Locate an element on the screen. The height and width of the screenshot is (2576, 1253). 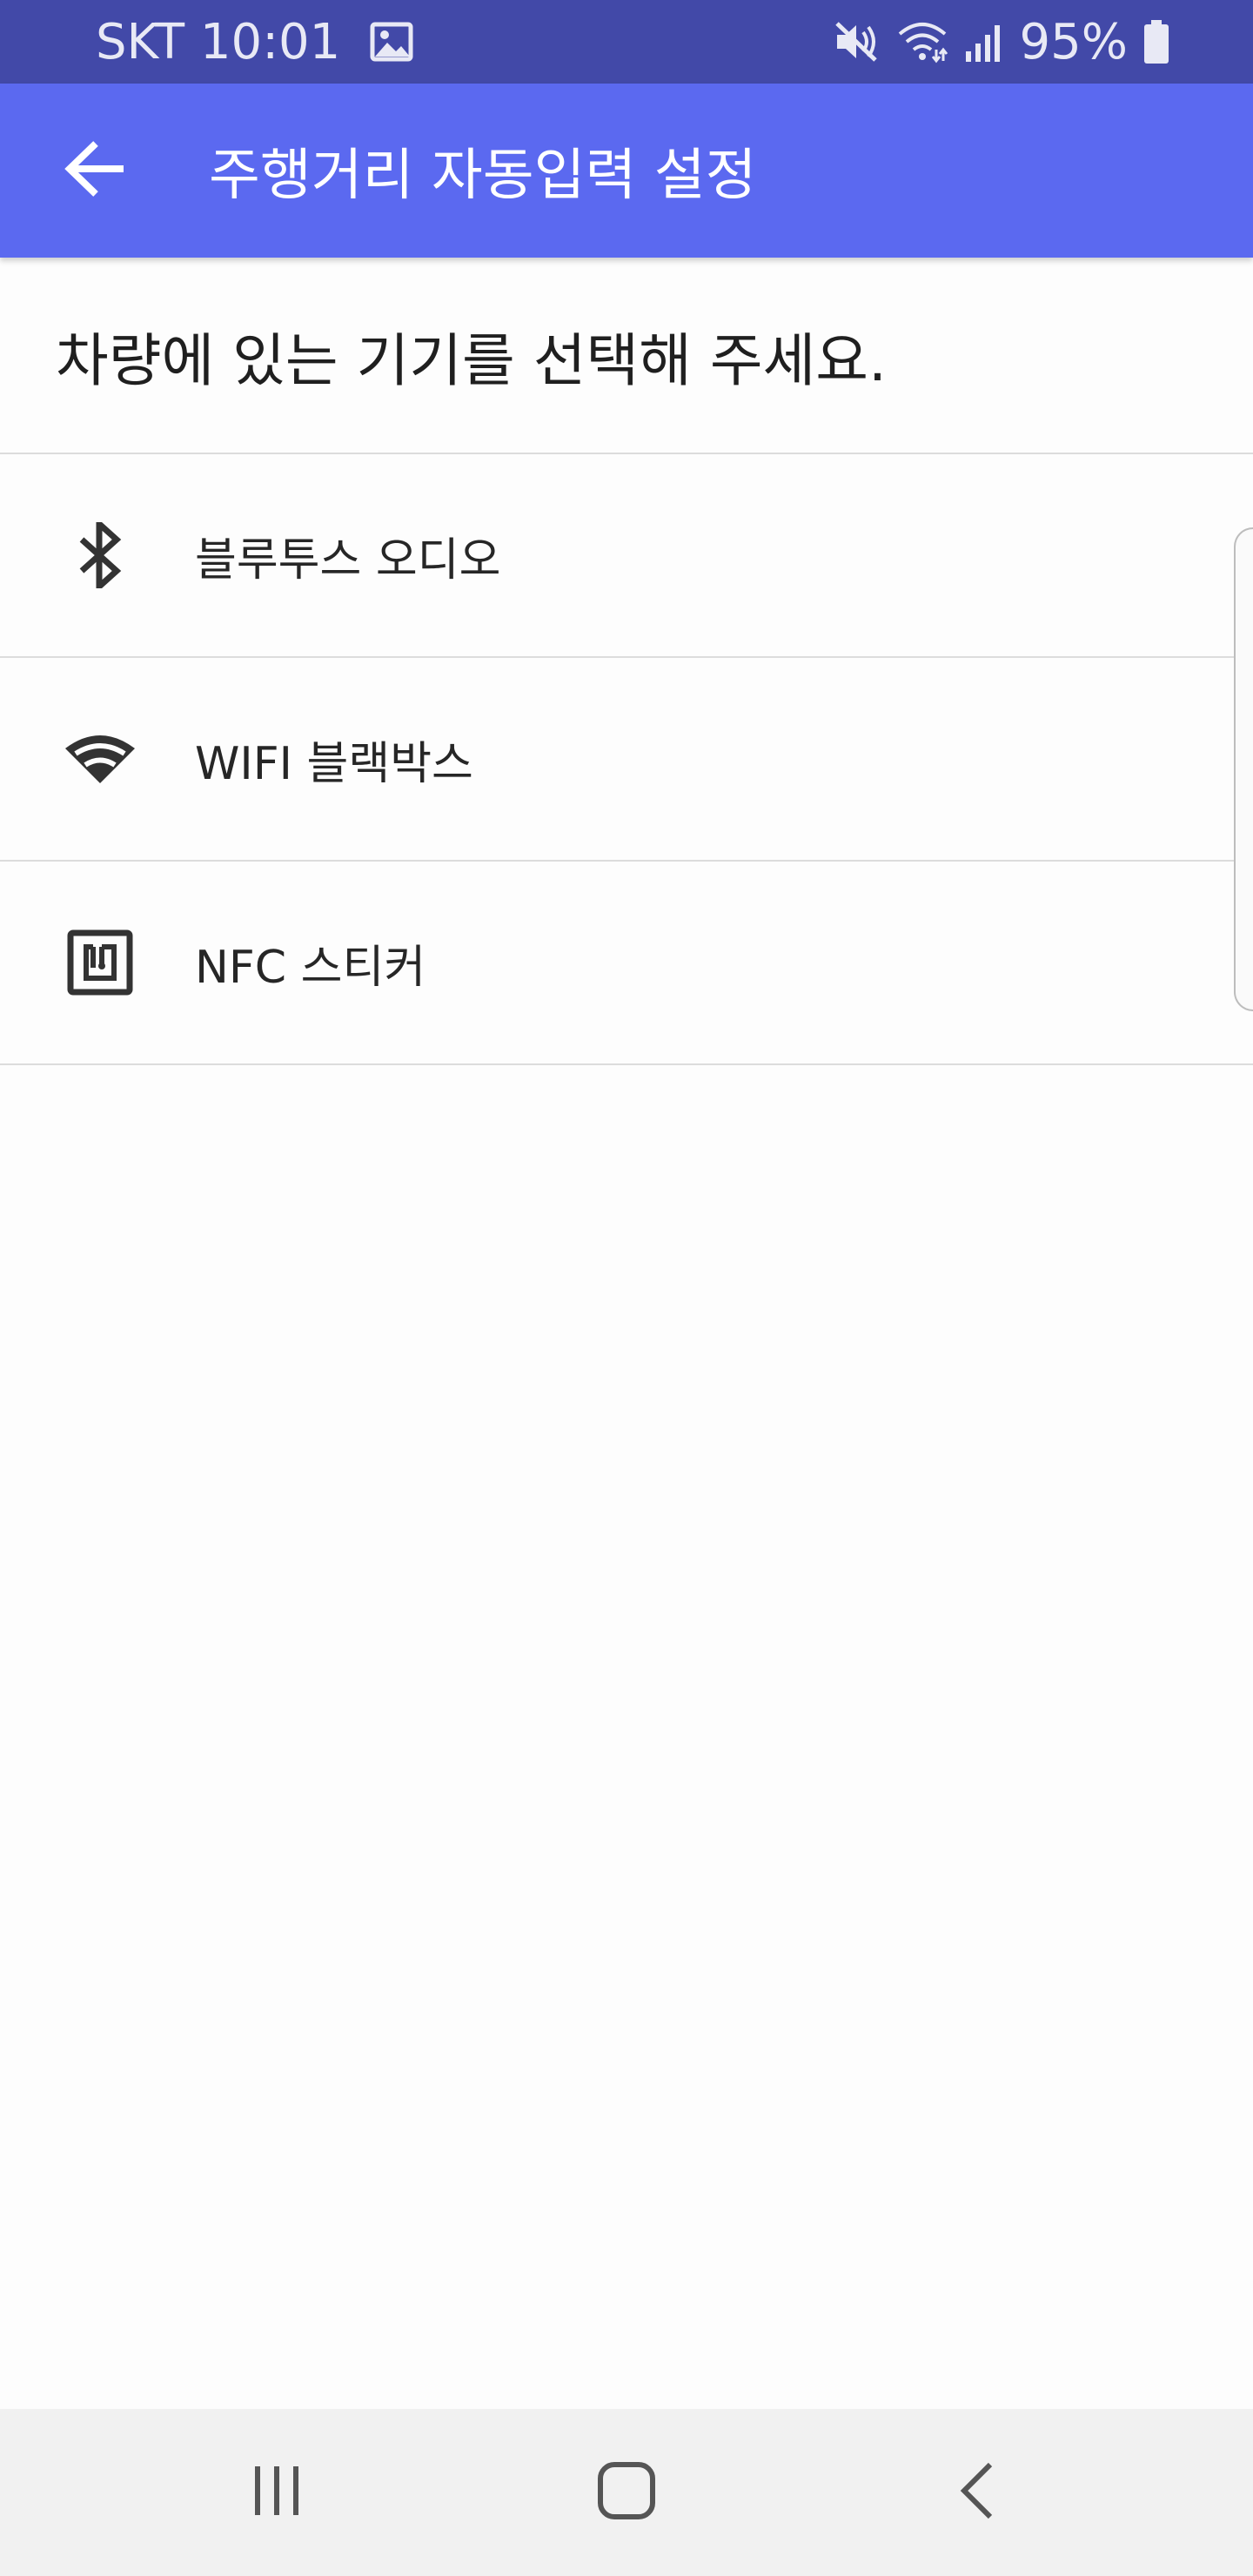
status-bar: SKT 10:01 95% is located at coordinates (626, 42).